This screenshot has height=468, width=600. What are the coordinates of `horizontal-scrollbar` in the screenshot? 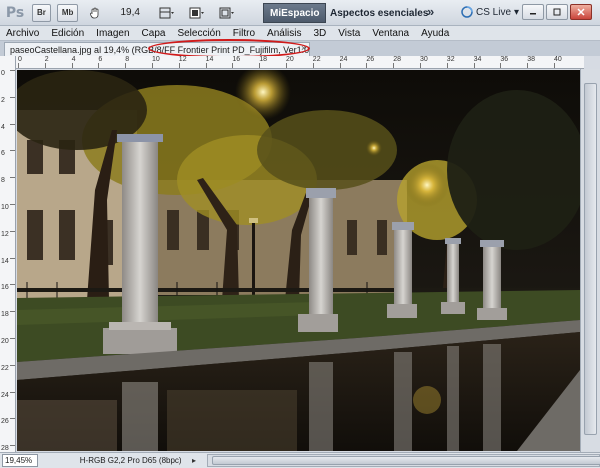 It's located at (403, 460).